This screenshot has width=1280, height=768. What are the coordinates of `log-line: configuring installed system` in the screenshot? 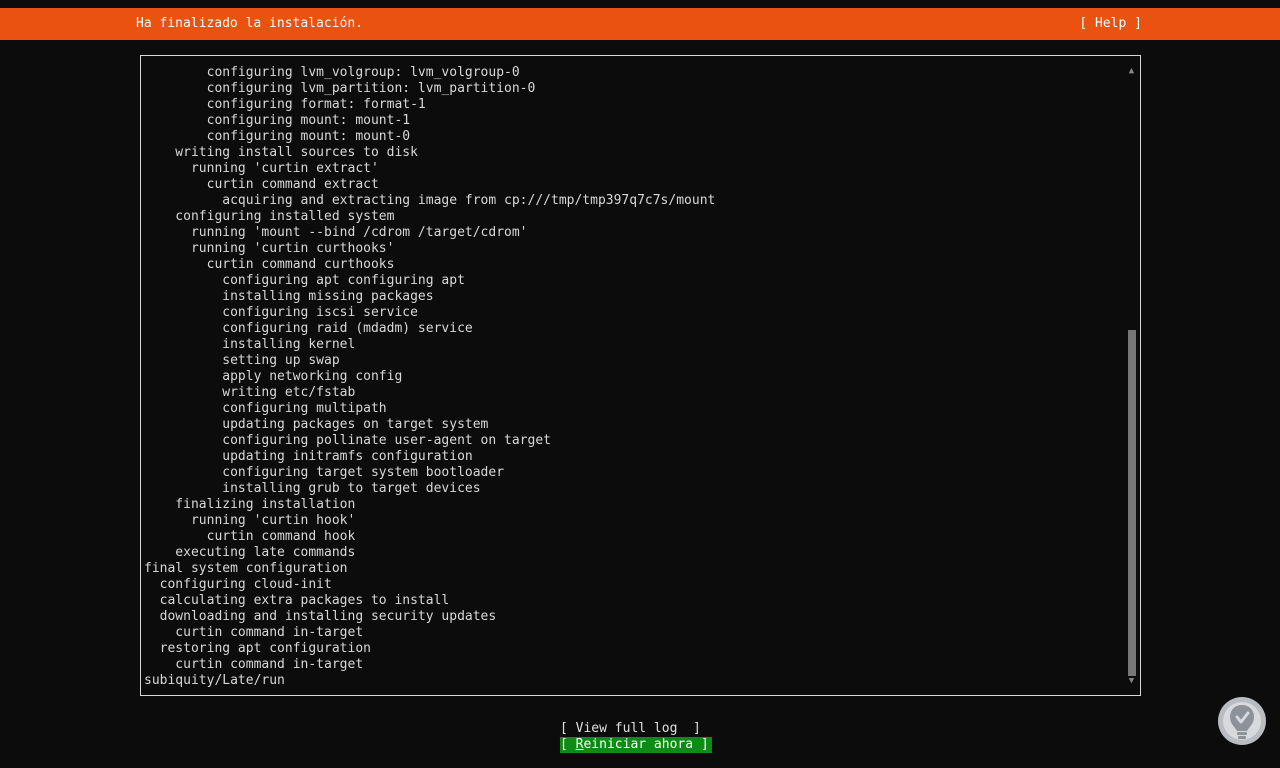 It's located at (269, 216).